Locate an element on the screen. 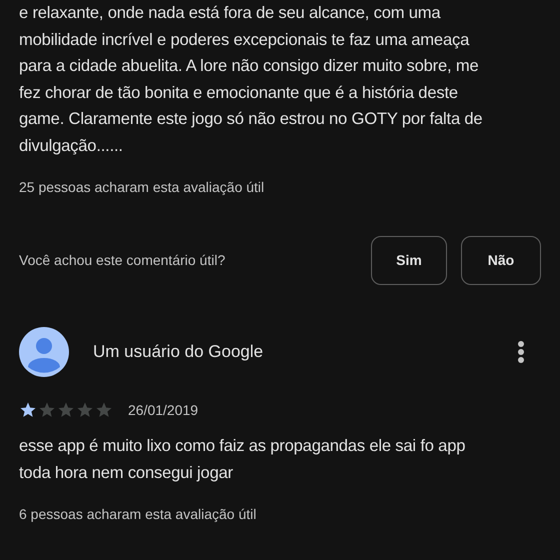  helpful-question: Você achou este comentário útil? is located at coordinates (122, 260).